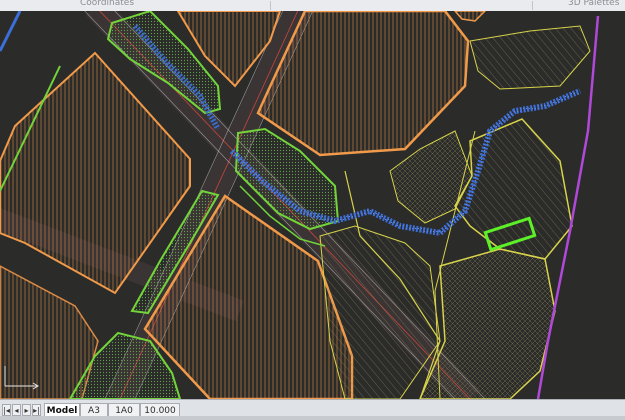  What do you see at coordinates (312, 418) in the screenshot?
I see `status-strip` at bounding box center [312, 418].